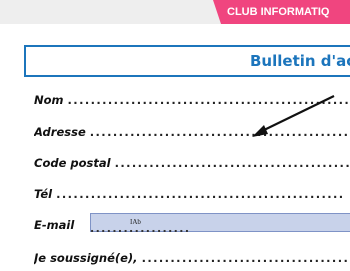  I want to click on form-title: Bulletin d'ac, so click(300, 61).